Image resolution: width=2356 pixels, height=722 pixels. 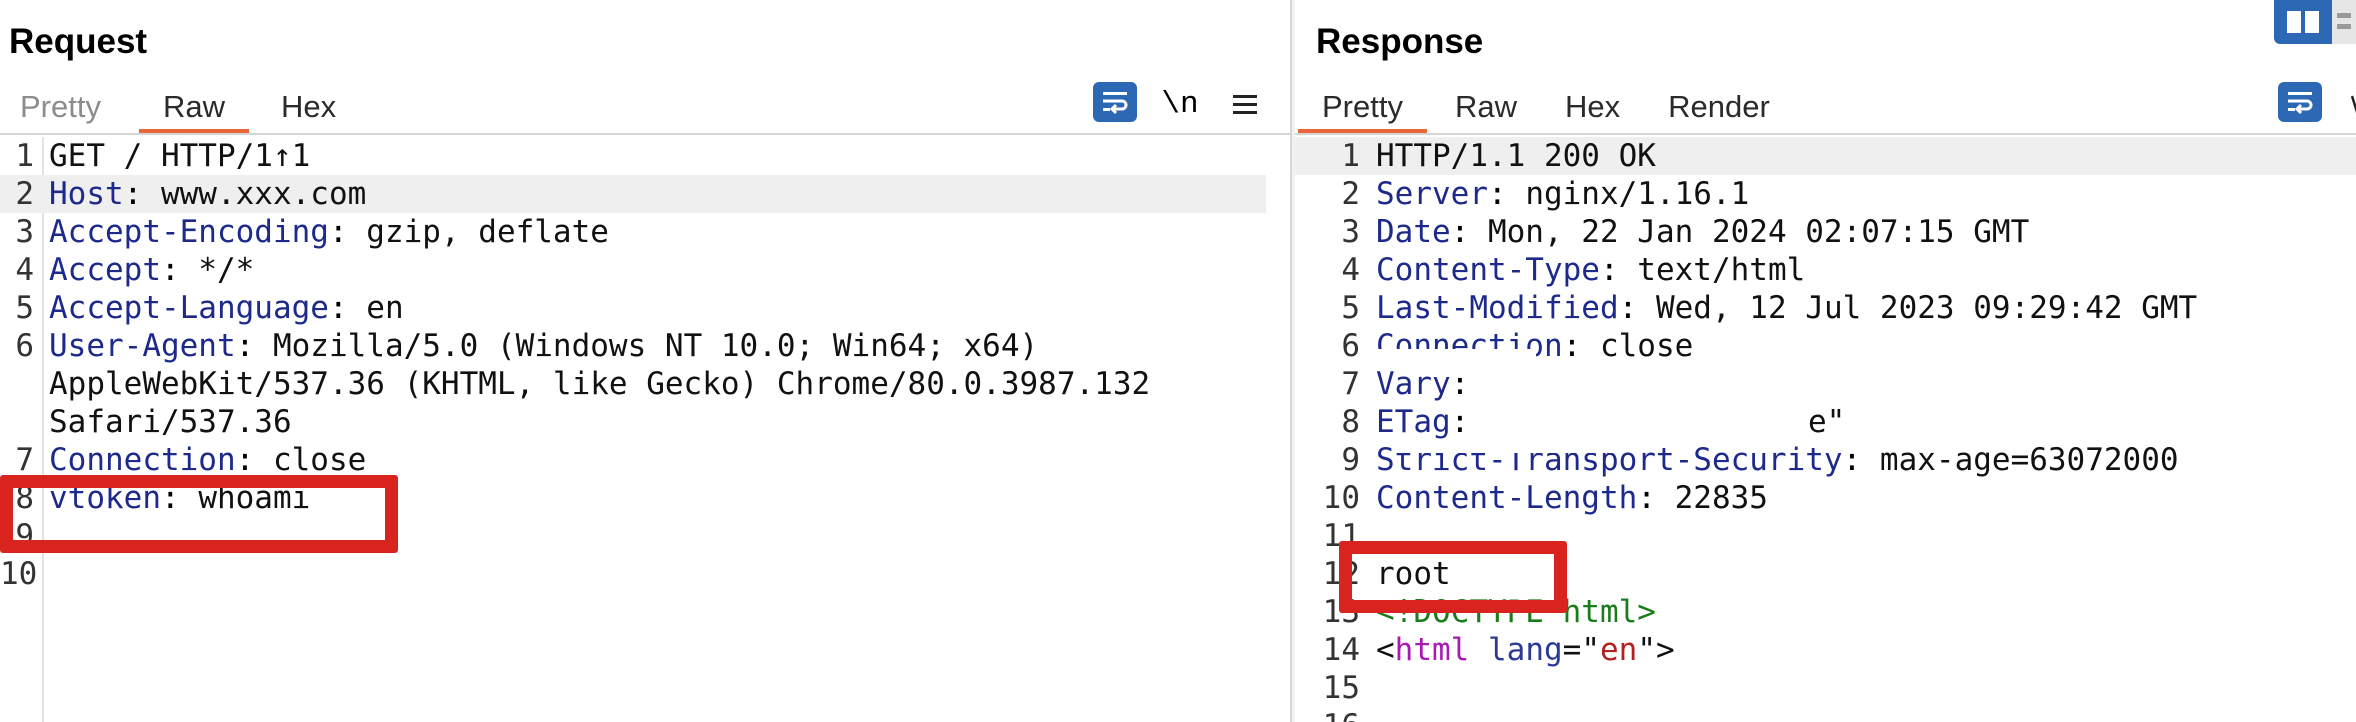 I want to click on request-tabs: Pretty Raw Hex, so click(x=178, y=108).